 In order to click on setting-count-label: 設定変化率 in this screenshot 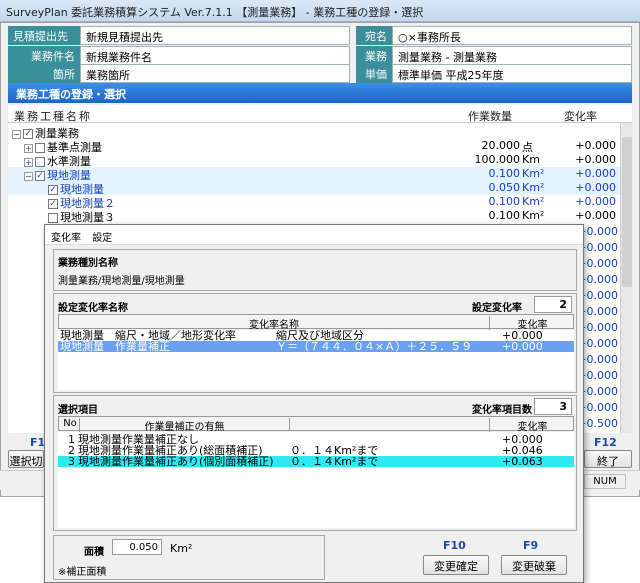, I will do `click(497, 308)`.